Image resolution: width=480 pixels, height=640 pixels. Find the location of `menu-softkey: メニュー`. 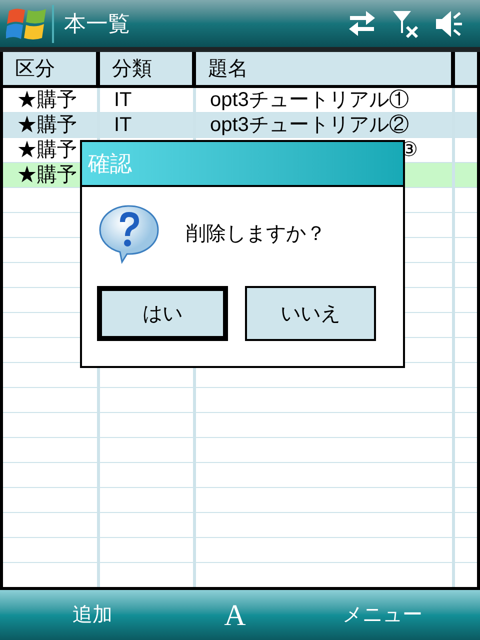

menu-softkey: メニュー is located at coordinates (382, 615).